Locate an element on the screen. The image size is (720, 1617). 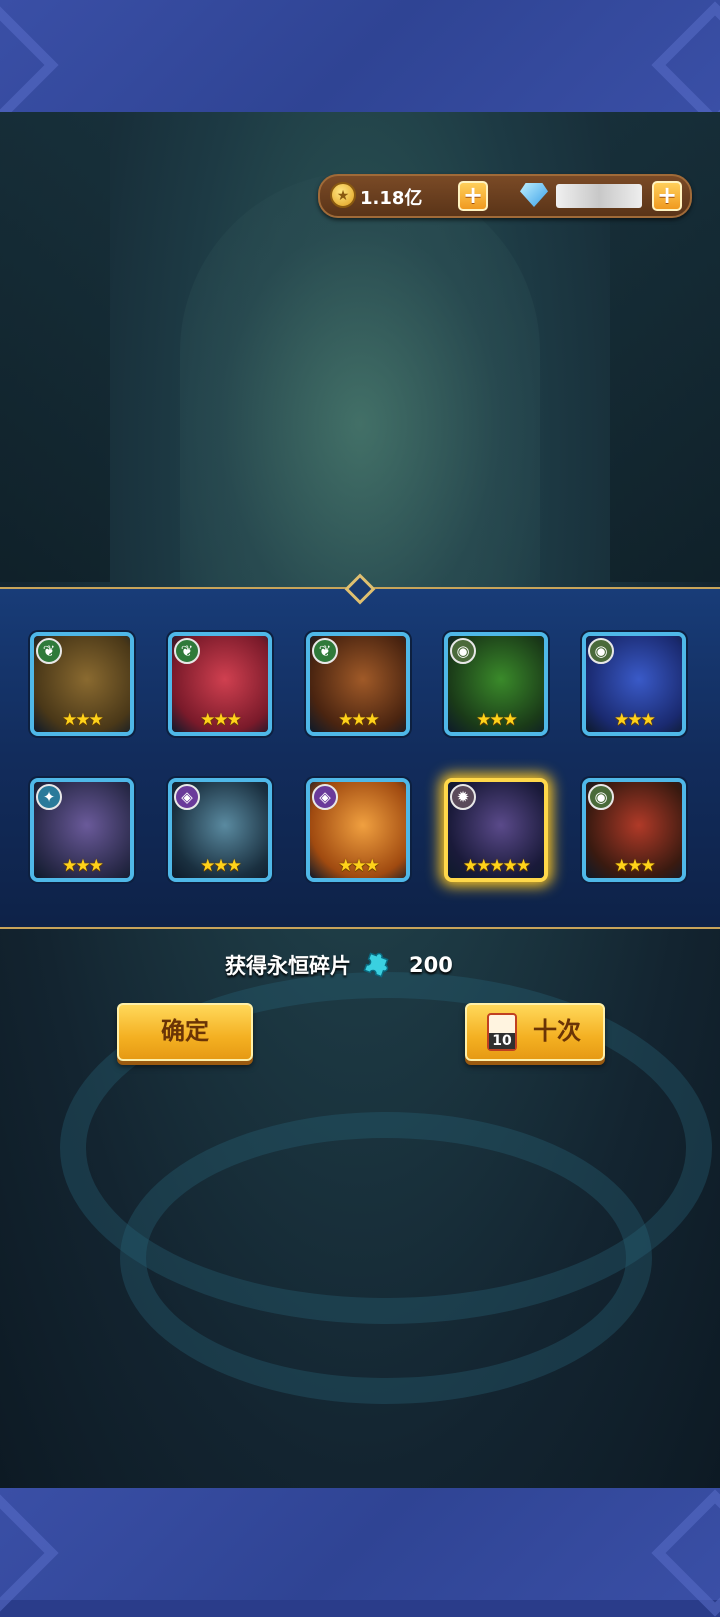
gold-amount: 1.18亿 is located at coordinates (391, 198).